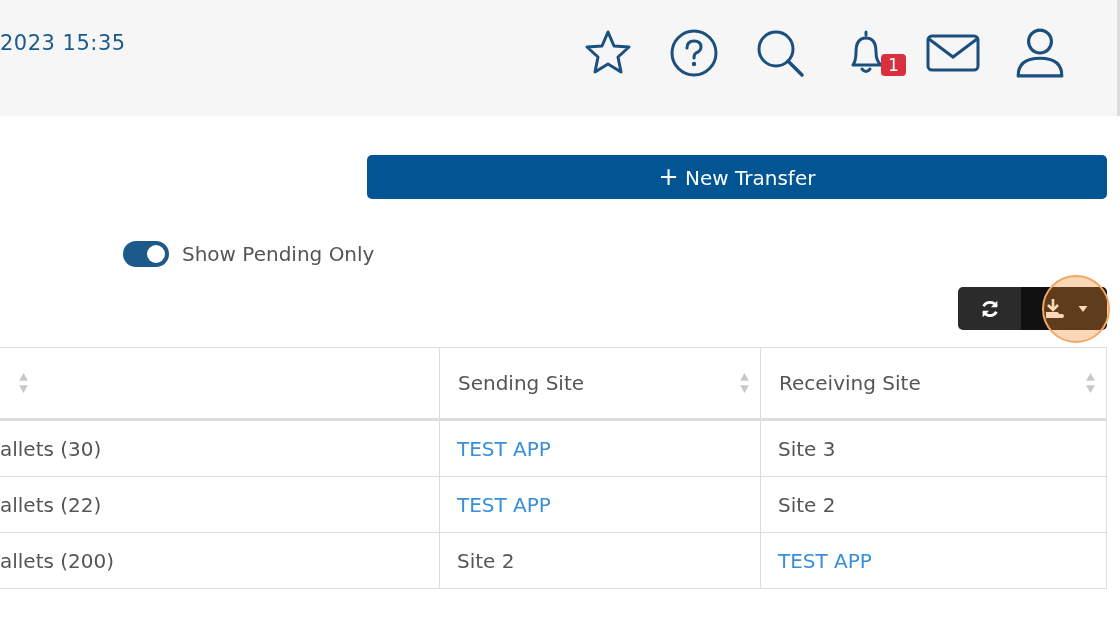 Image resolution: width=1120 pixels, height=626 pixels. What do you see at coordinates (989, 308) in the screenshot?
I see `refresh-button` at bounding box center [989, 308].